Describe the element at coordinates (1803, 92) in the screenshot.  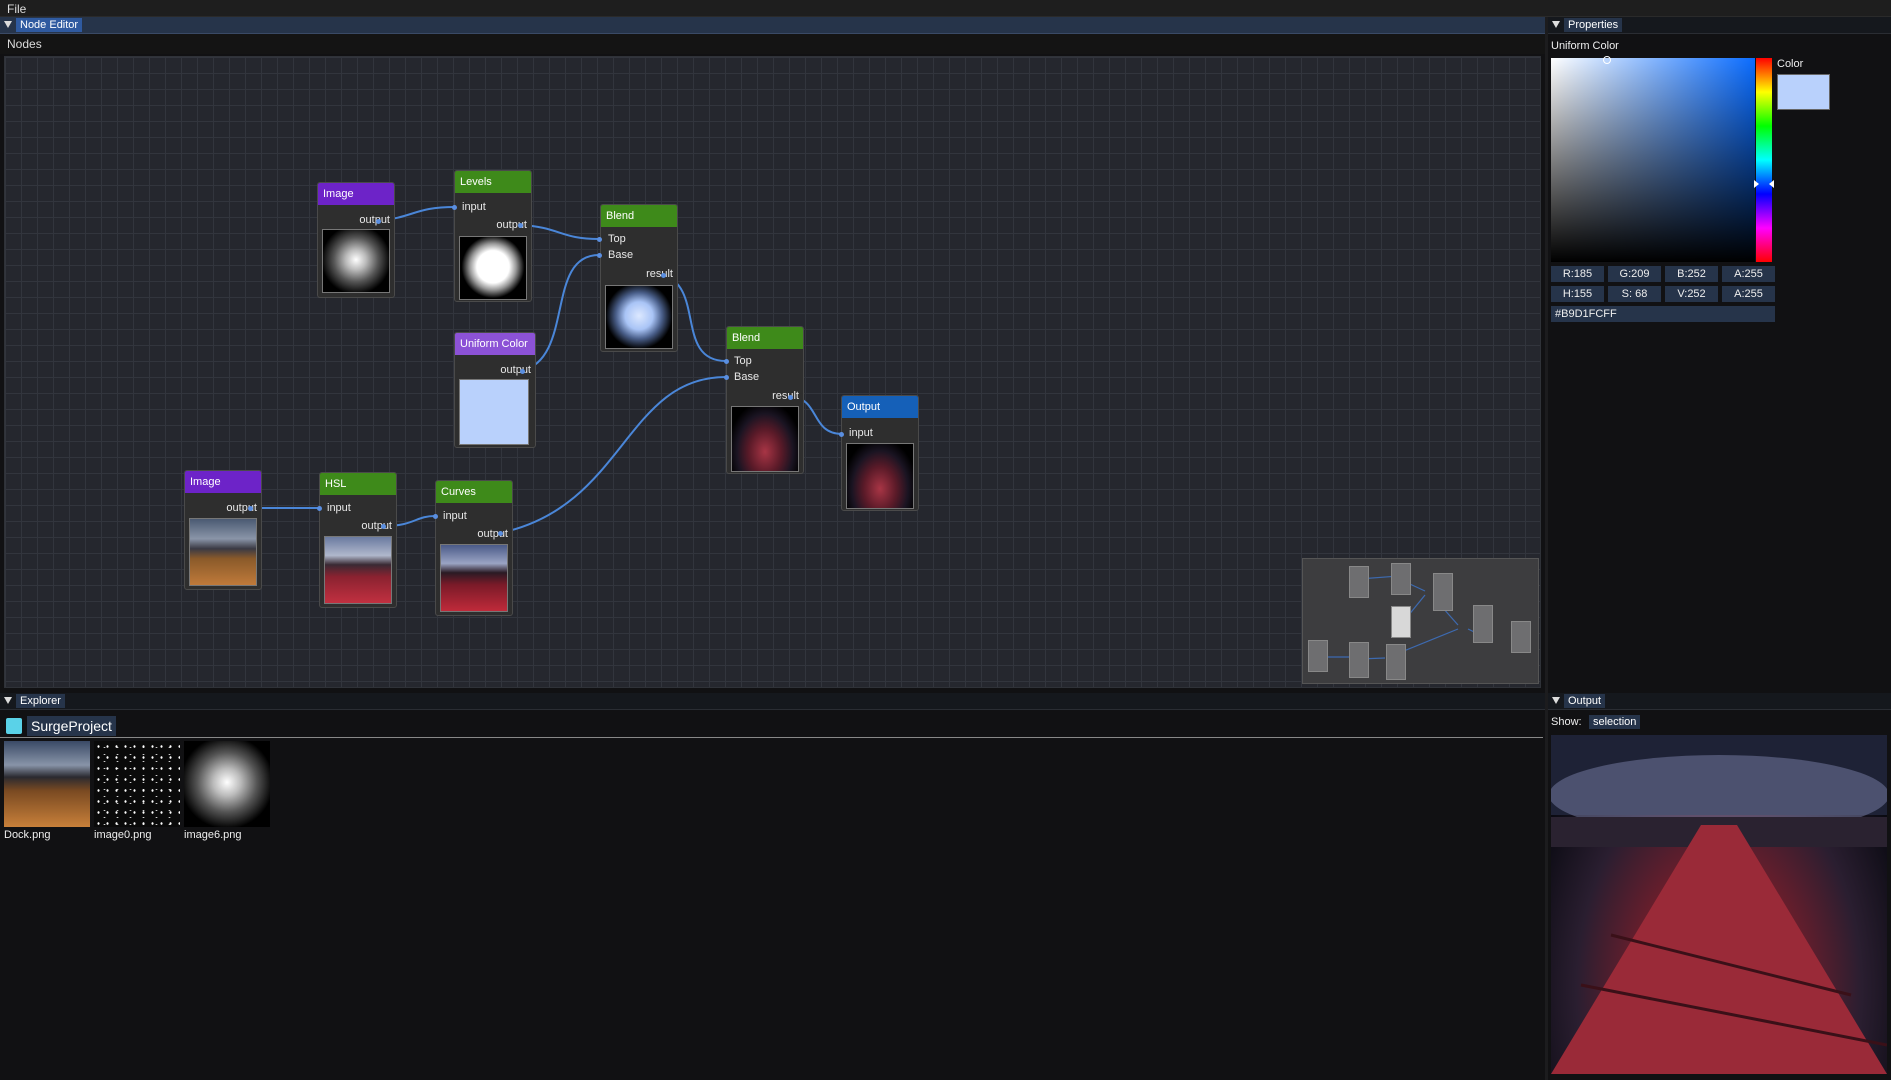
I see `color-swatch` at that location.